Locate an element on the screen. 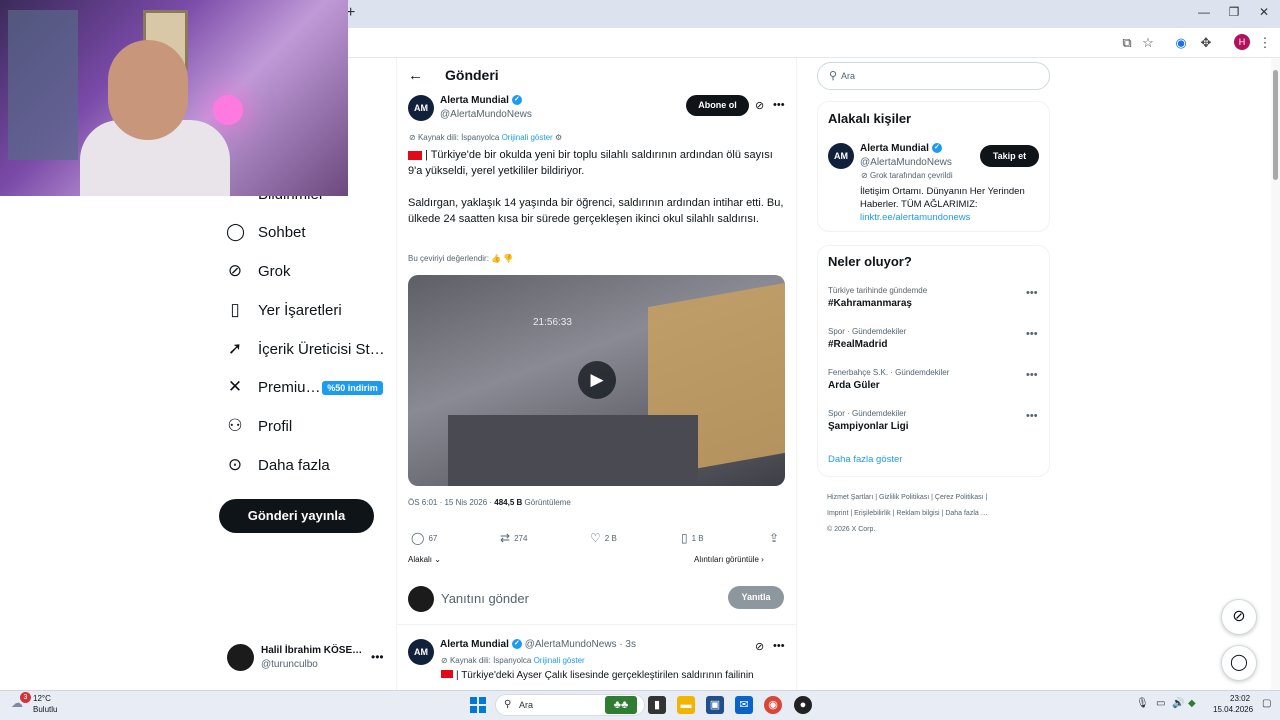 The width and height of the screenshot is (1280, 720). trend-item: Şampiyonlar Ligi is located at coordinates (868, 426).